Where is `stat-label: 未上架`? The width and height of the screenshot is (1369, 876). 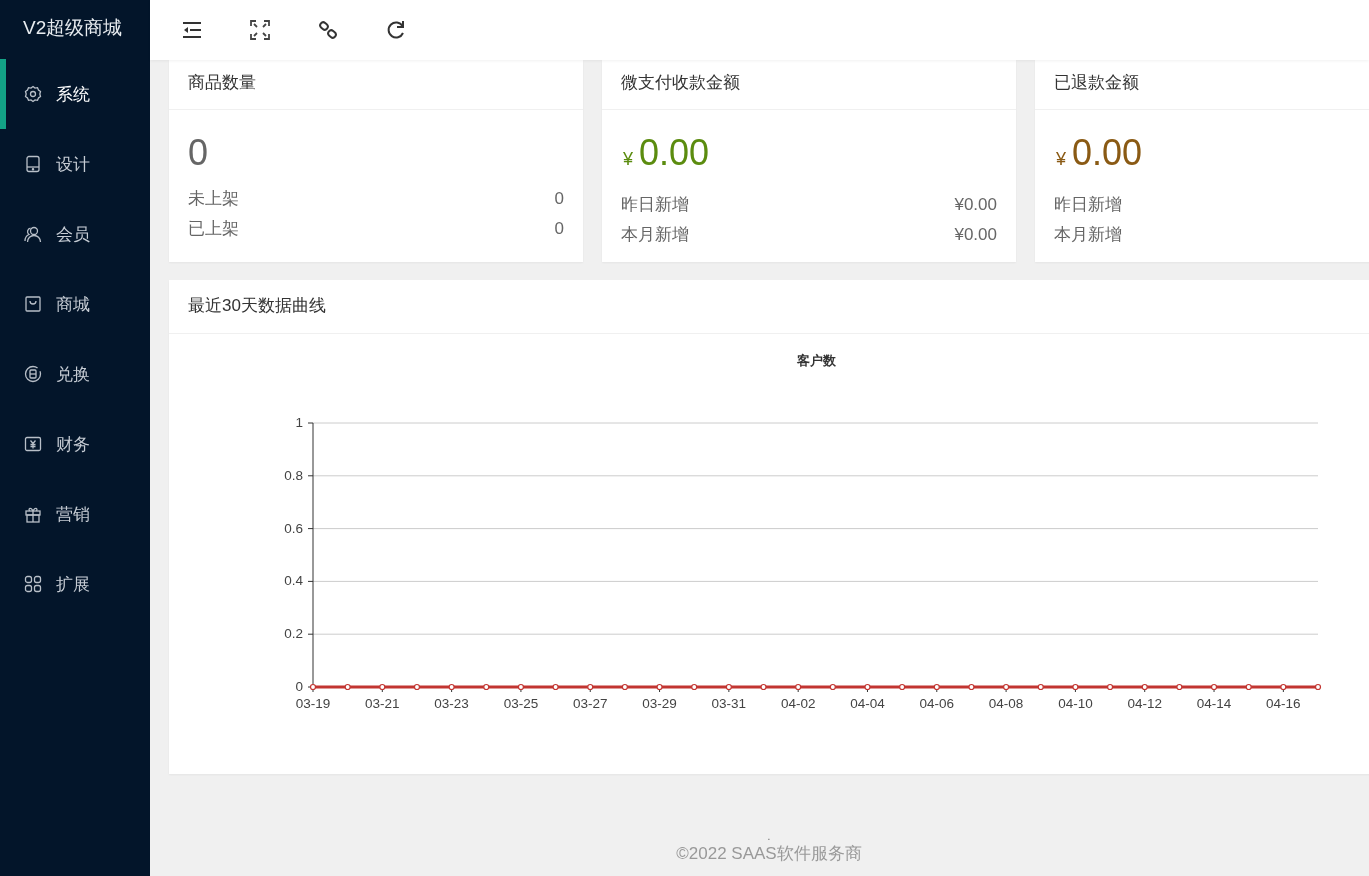
stat-label: 未上架 is located at coordinates (213, 199).